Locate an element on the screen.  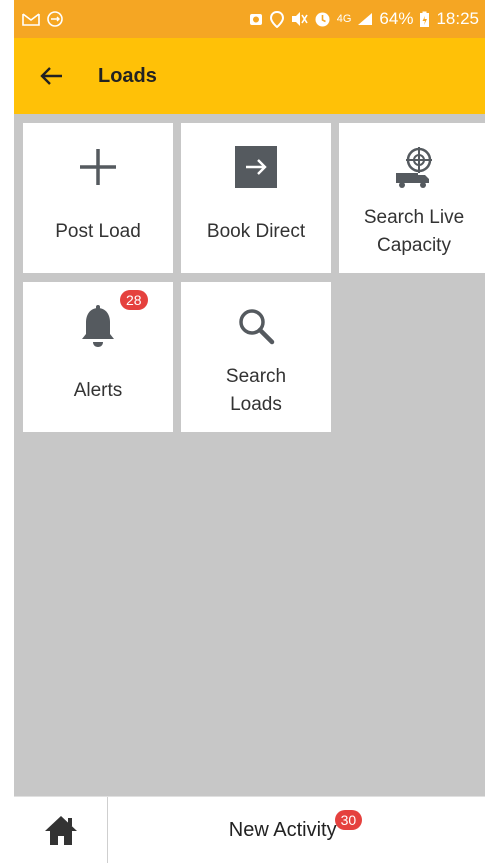
bell-icon is located at coordinates (98, 326).